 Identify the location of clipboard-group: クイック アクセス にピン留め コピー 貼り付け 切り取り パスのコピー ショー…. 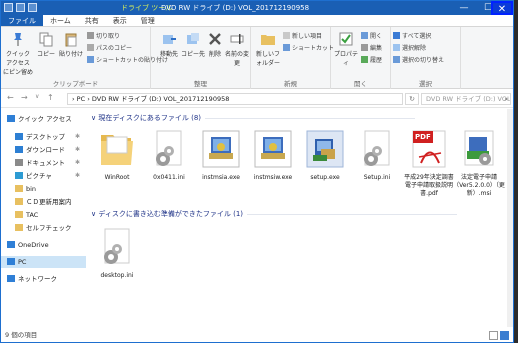
(84, 58).